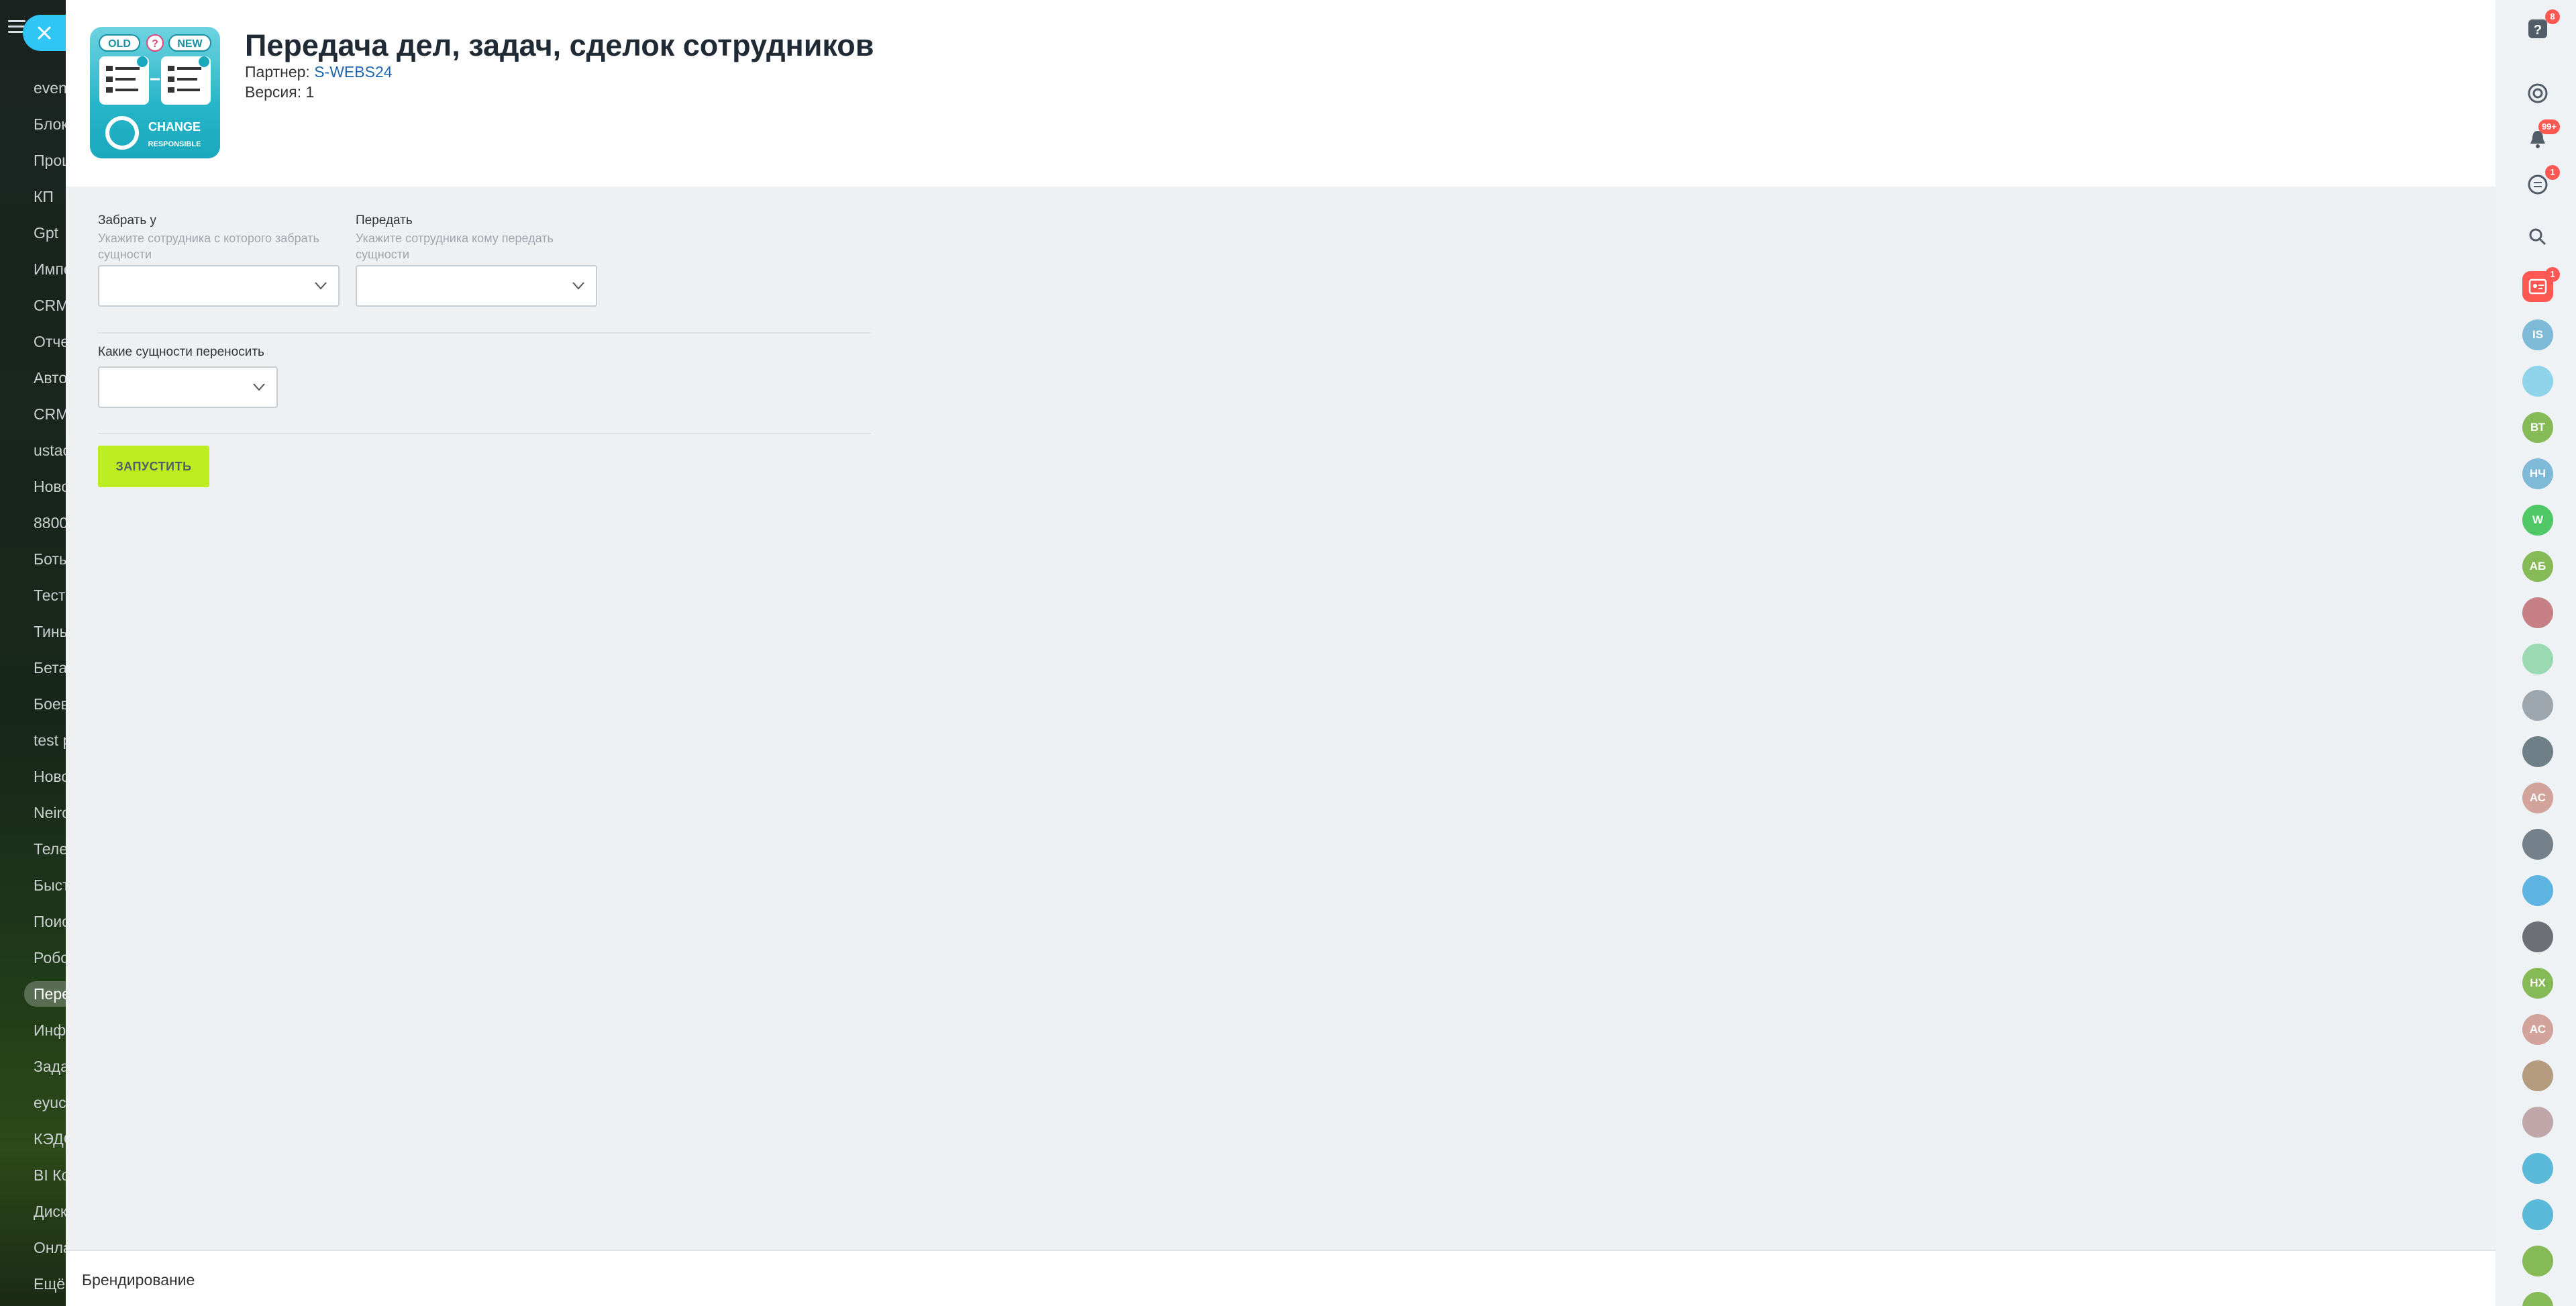  What do you see at coordinates (2537, 236) in the screenshot?
I see `search-button` at bounding box center [2537, 236].